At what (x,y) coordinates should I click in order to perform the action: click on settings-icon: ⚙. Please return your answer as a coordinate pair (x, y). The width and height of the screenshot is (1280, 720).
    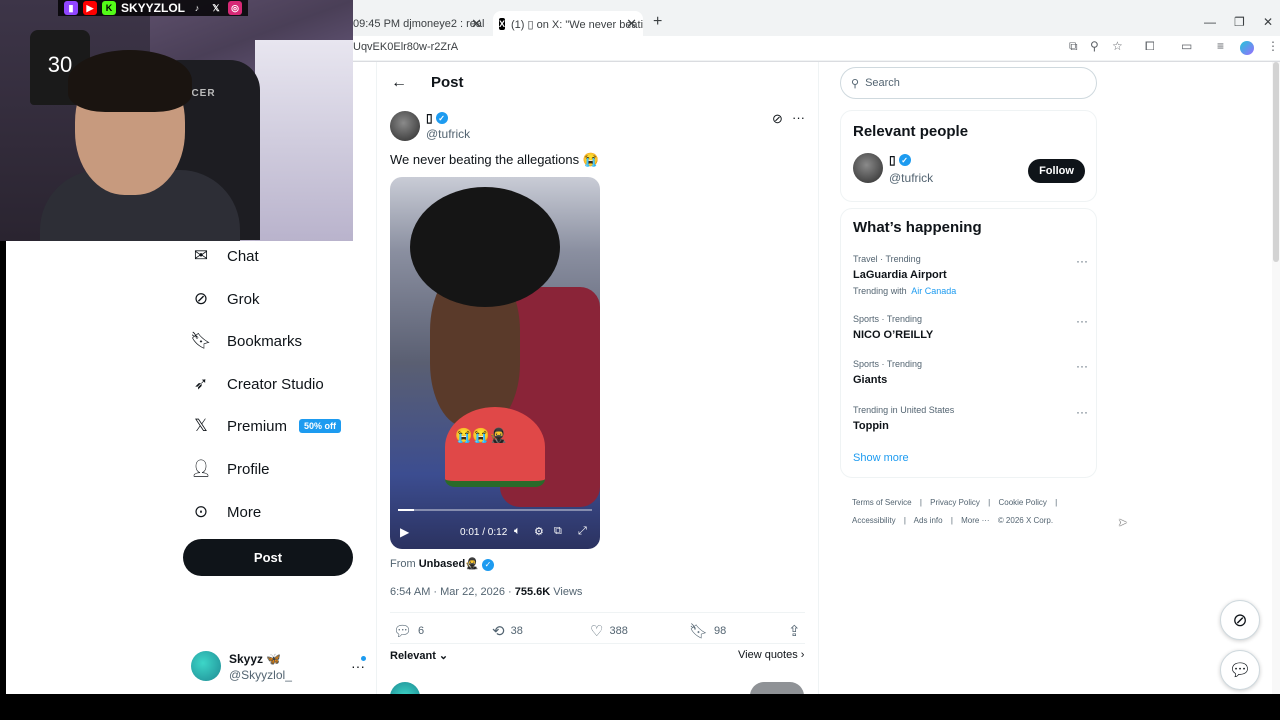
    Looking at the image, I should click on (539, 531).